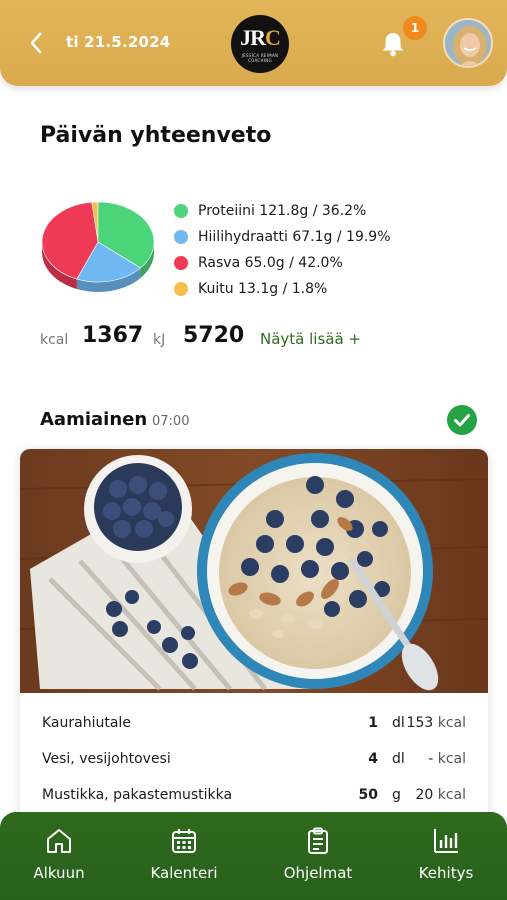 The height and width of the screenshot is (900, 507). Describe the element at coordinates (254, 723) in the screenshot. I see `ingredient-row: Kaurahiutale 1 dl 153 kcal` at that location.